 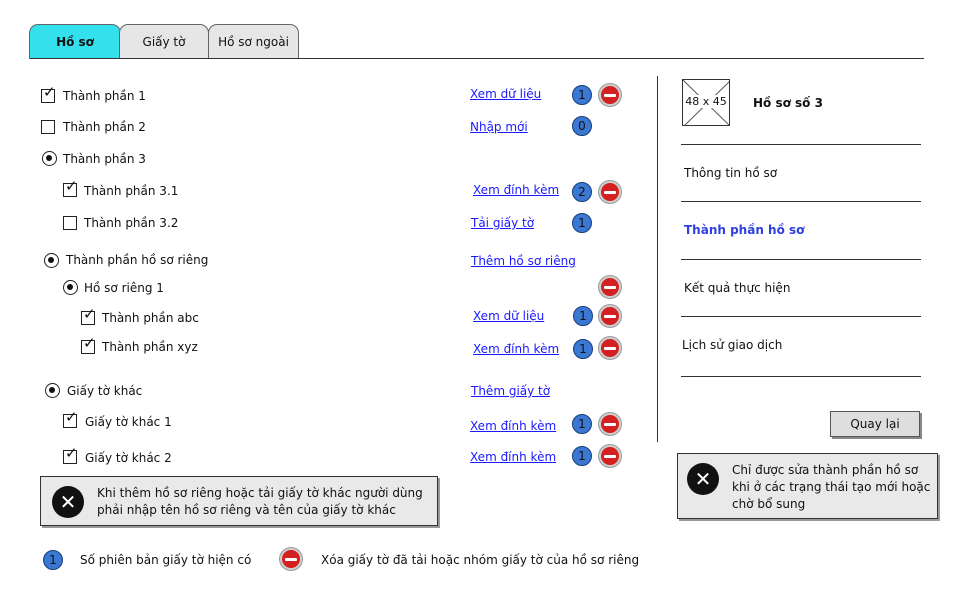 I want to click on version-count-badge: 2, so click(x=582, y=192).